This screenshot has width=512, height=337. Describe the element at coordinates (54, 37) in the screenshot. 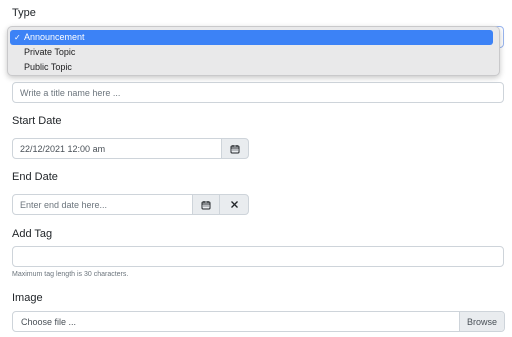

I see `option-label: Announcement` at that location.